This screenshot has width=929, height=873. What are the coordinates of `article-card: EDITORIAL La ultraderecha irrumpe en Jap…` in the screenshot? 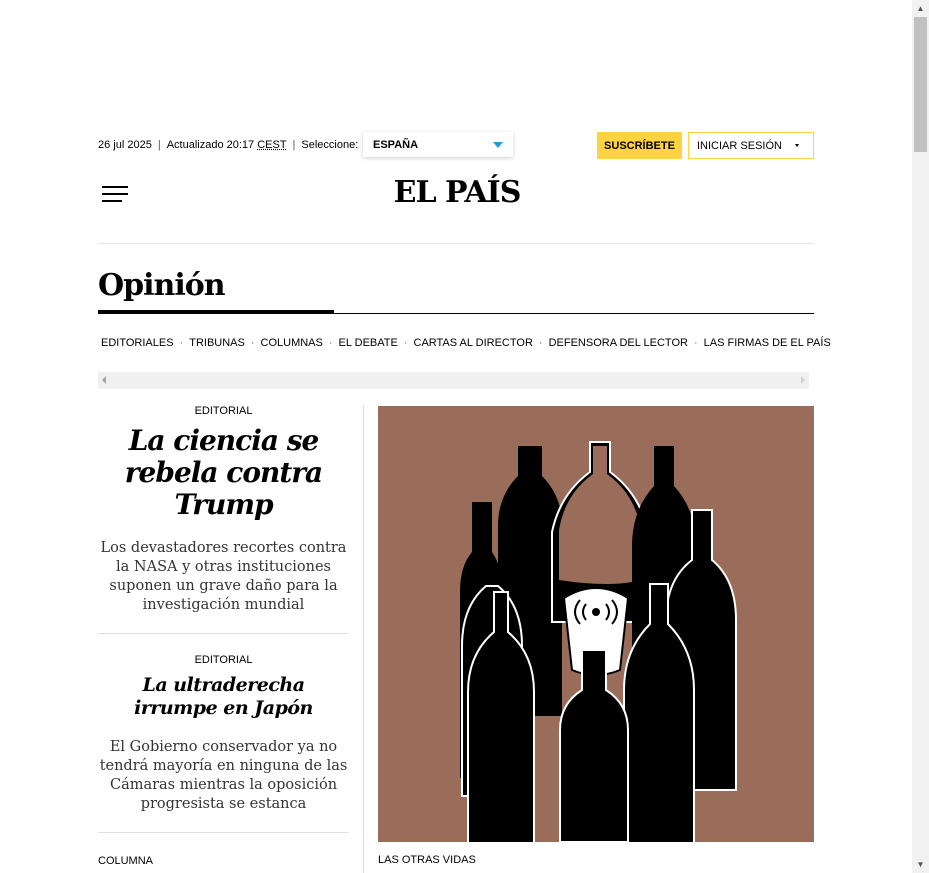 It's located at (223, 733).